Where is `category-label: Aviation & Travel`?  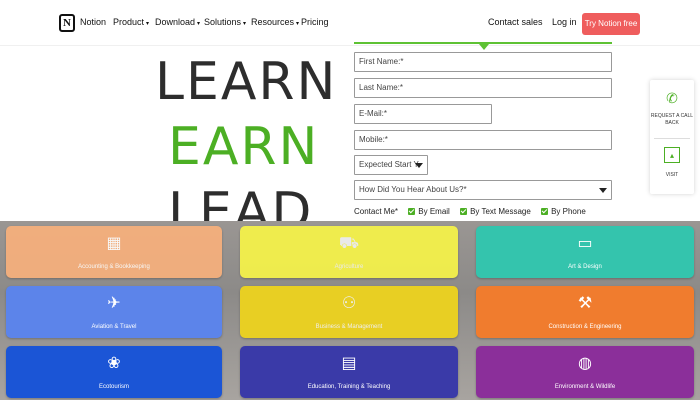 category-label: Aviation & Travel is located at coordinates (114, 327).